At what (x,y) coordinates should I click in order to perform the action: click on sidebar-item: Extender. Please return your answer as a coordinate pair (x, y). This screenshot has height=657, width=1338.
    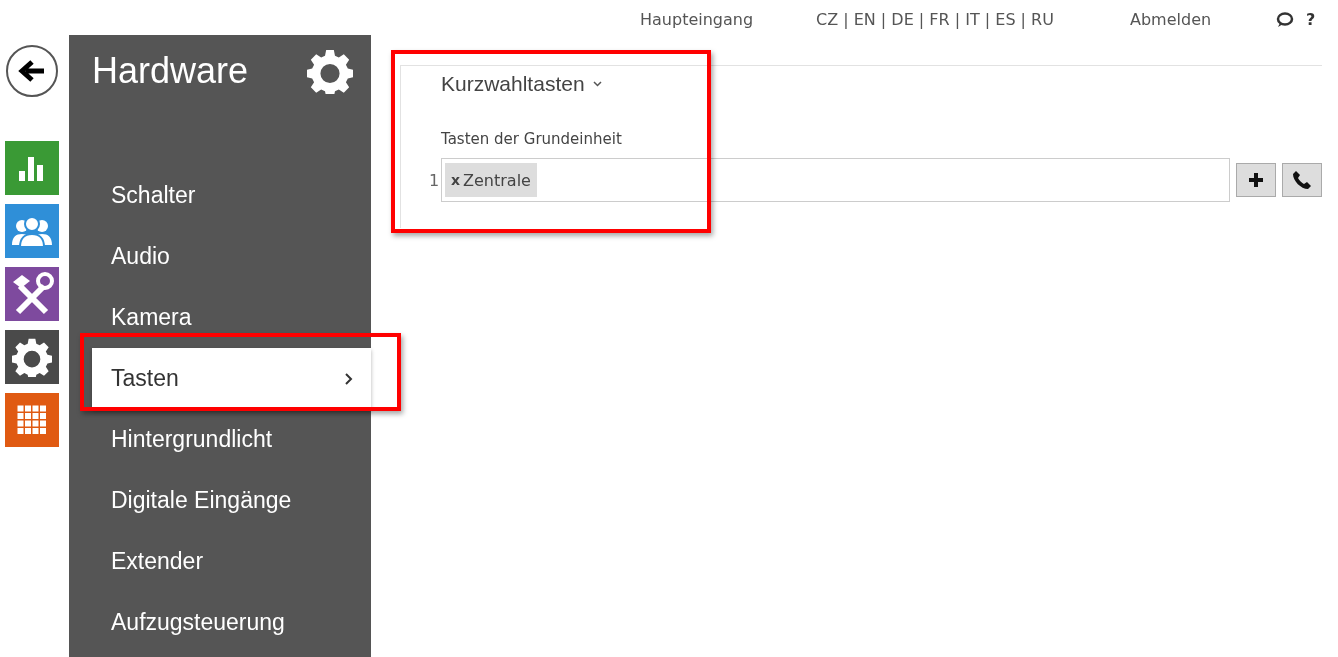
    Looking at the image, I should click on (220, 561).